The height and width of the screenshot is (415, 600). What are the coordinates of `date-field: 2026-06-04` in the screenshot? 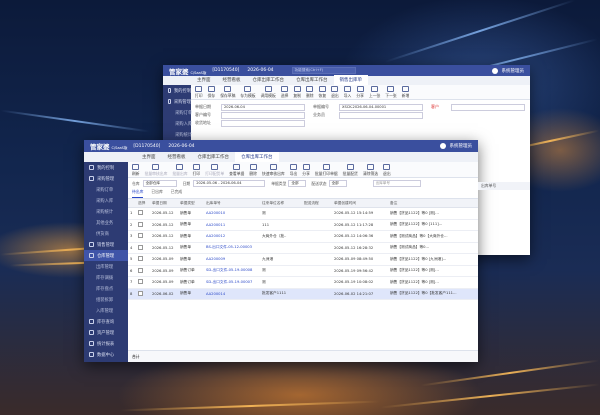 It's located at (263, 107).